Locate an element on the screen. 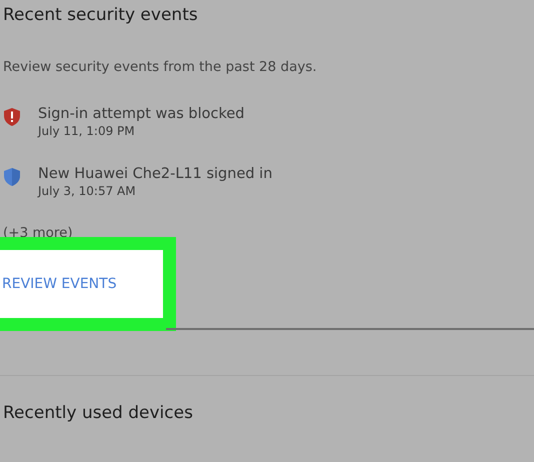  shield-icon is located at coordinates (12, 177).